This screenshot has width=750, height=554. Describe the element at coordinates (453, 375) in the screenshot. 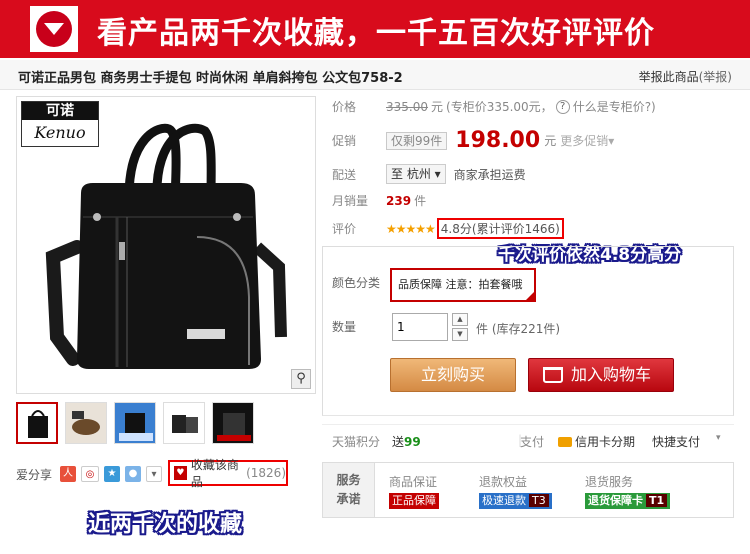

I see `buy-now-button: 立刻购买` at that location.